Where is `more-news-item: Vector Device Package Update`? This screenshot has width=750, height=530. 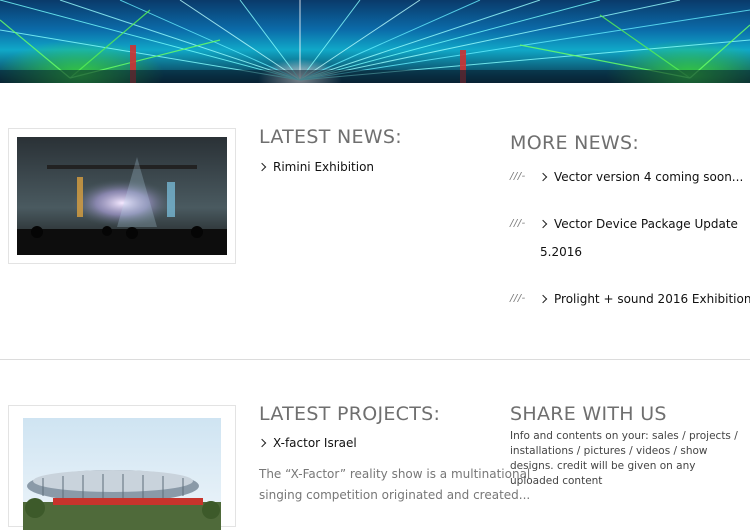
more-news-item: Vector Device Package Update is located at coordinates (638, 224).